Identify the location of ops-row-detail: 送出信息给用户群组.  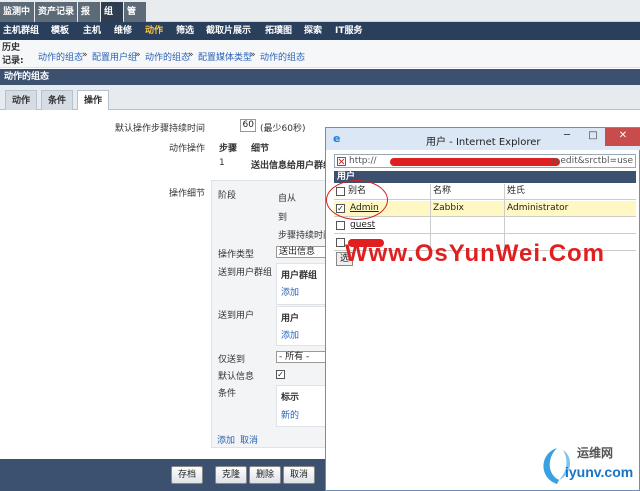
(292, 166).